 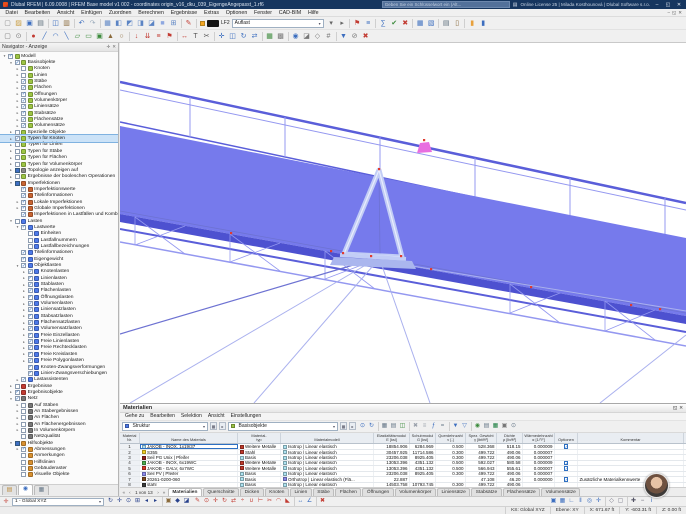 What do you see at coordinates (527, 510) in the screenshot?
I see `coordinate-system-status: KS: Global XYZ` at bounding box center [527, 510].